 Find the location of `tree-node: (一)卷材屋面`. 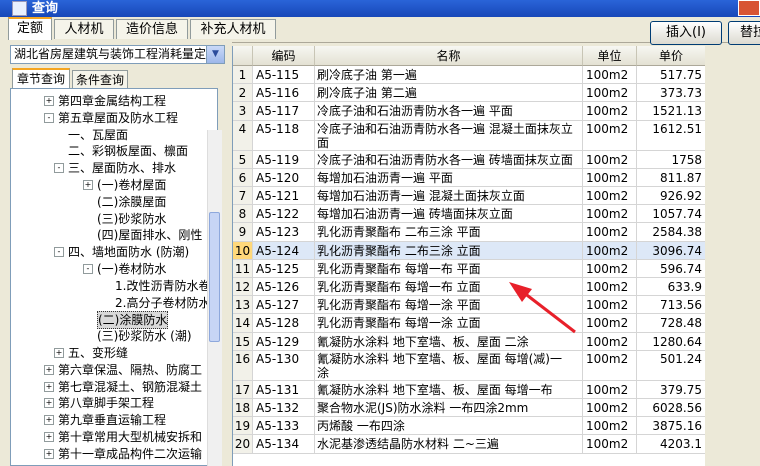

tree-node: (一)卷材屋面 is located at coordinates (131, 185).